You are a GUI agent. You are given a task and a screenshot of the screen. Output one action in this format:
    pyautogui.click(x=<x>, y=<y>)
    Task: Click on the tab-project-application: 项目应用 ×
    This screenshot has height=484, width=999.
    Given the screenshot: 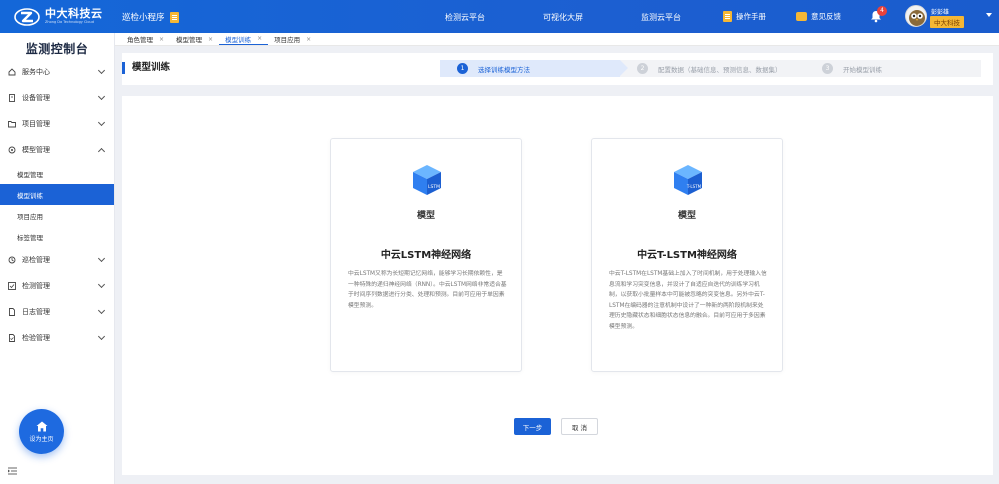 What is the action you would take?
    pyautogui.click(x=292, y=39)
    